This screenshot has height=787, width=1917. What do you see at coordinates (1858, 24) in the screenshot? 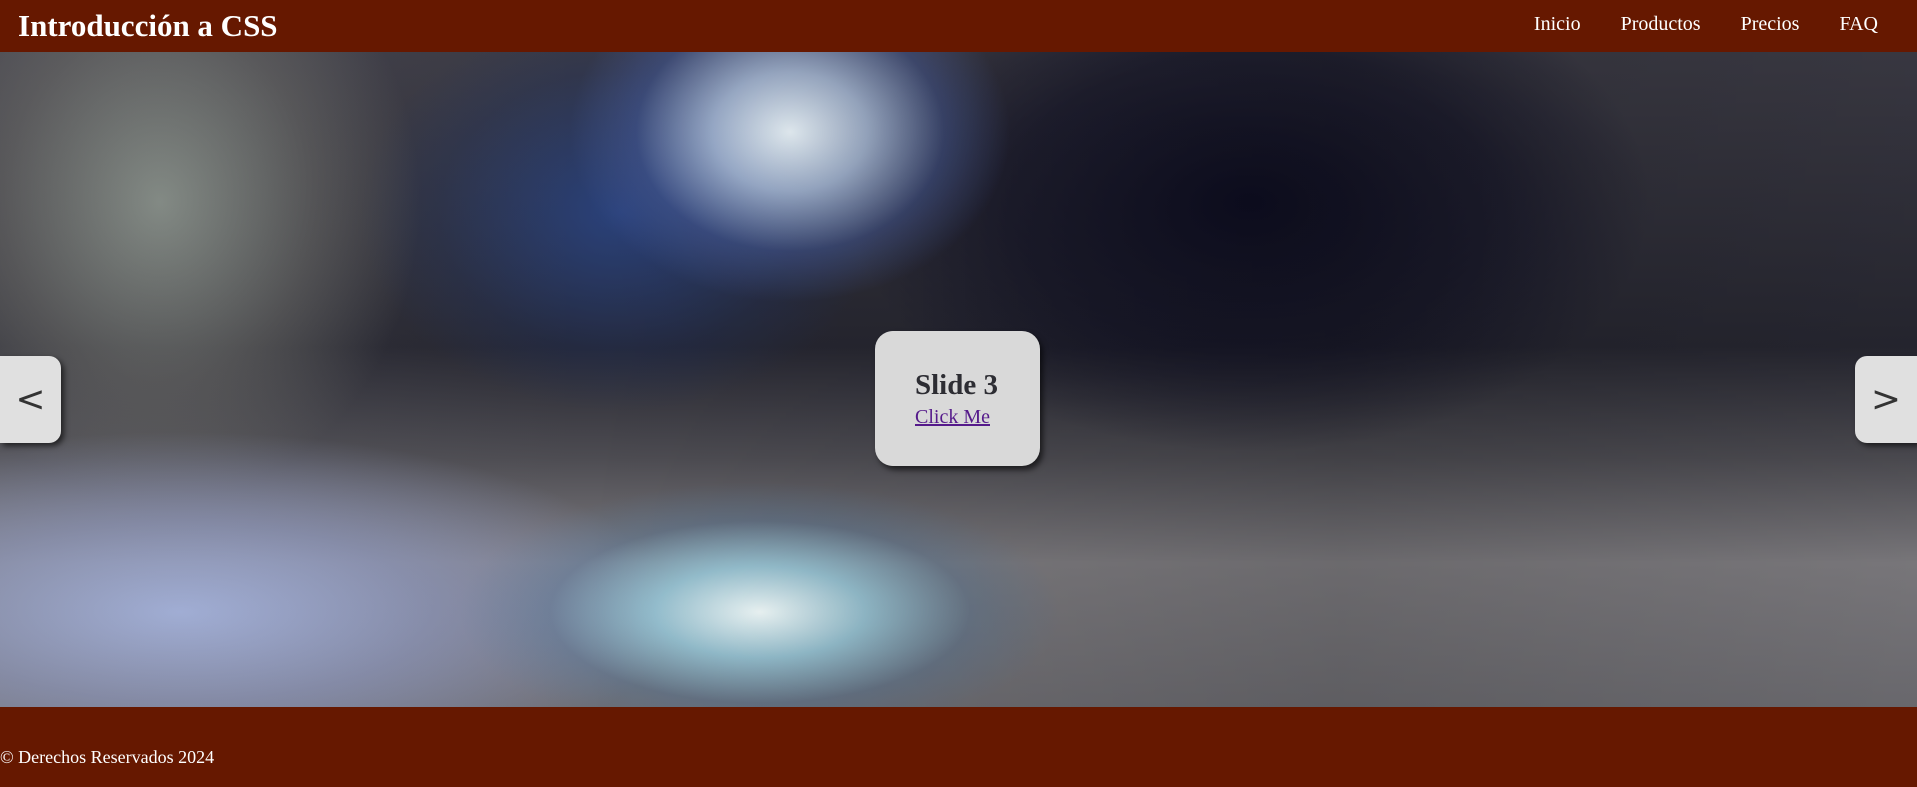
I see `nav-link-faq: FAQ` at bounding box center [1858, 24].